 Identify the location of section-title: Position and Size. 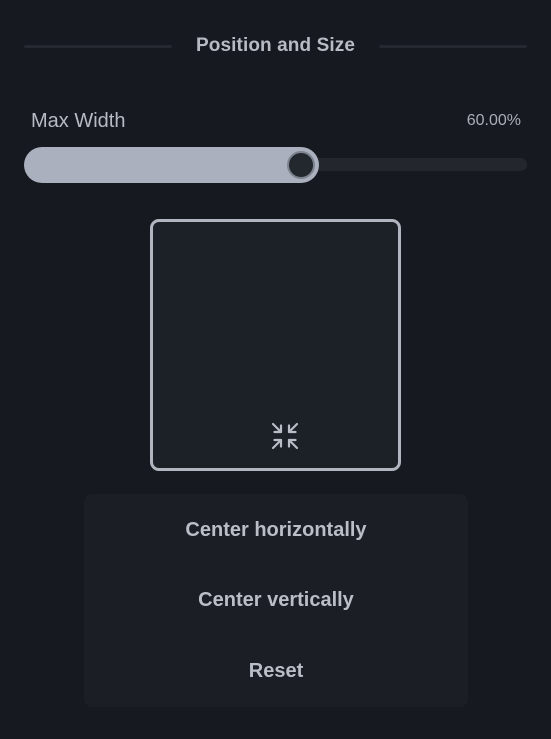
(275, 45).